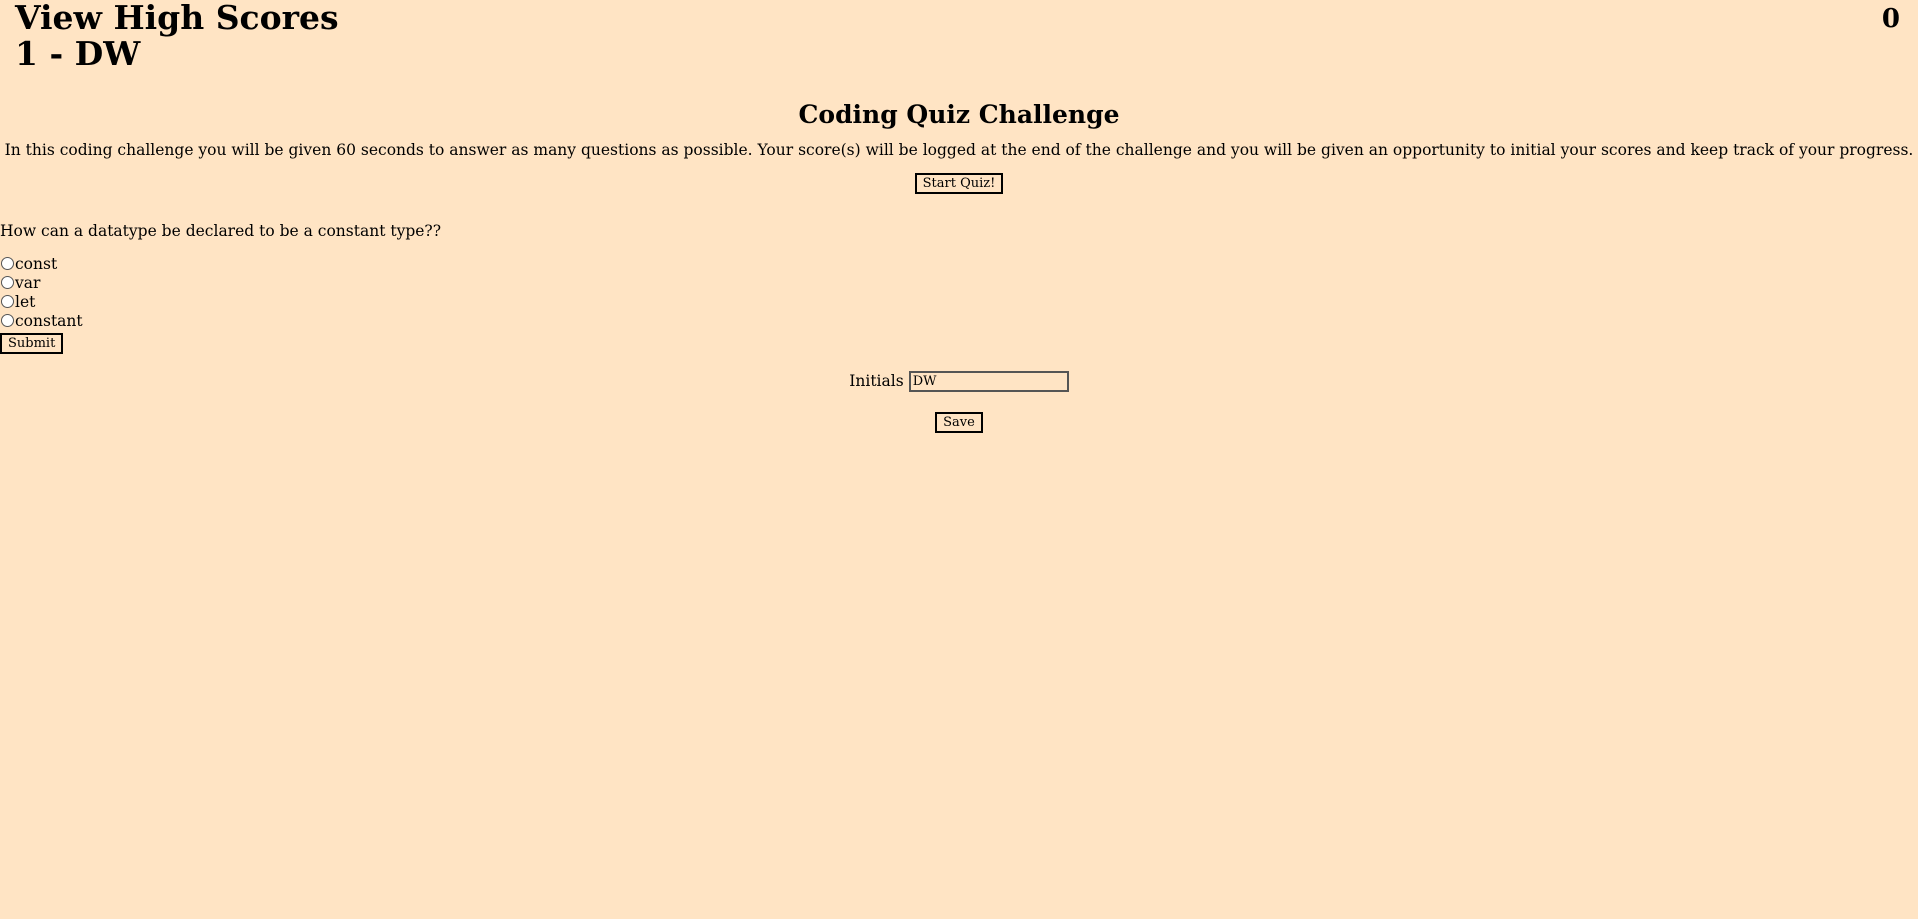  I want to click on save-button: Save, so click(959, 422).